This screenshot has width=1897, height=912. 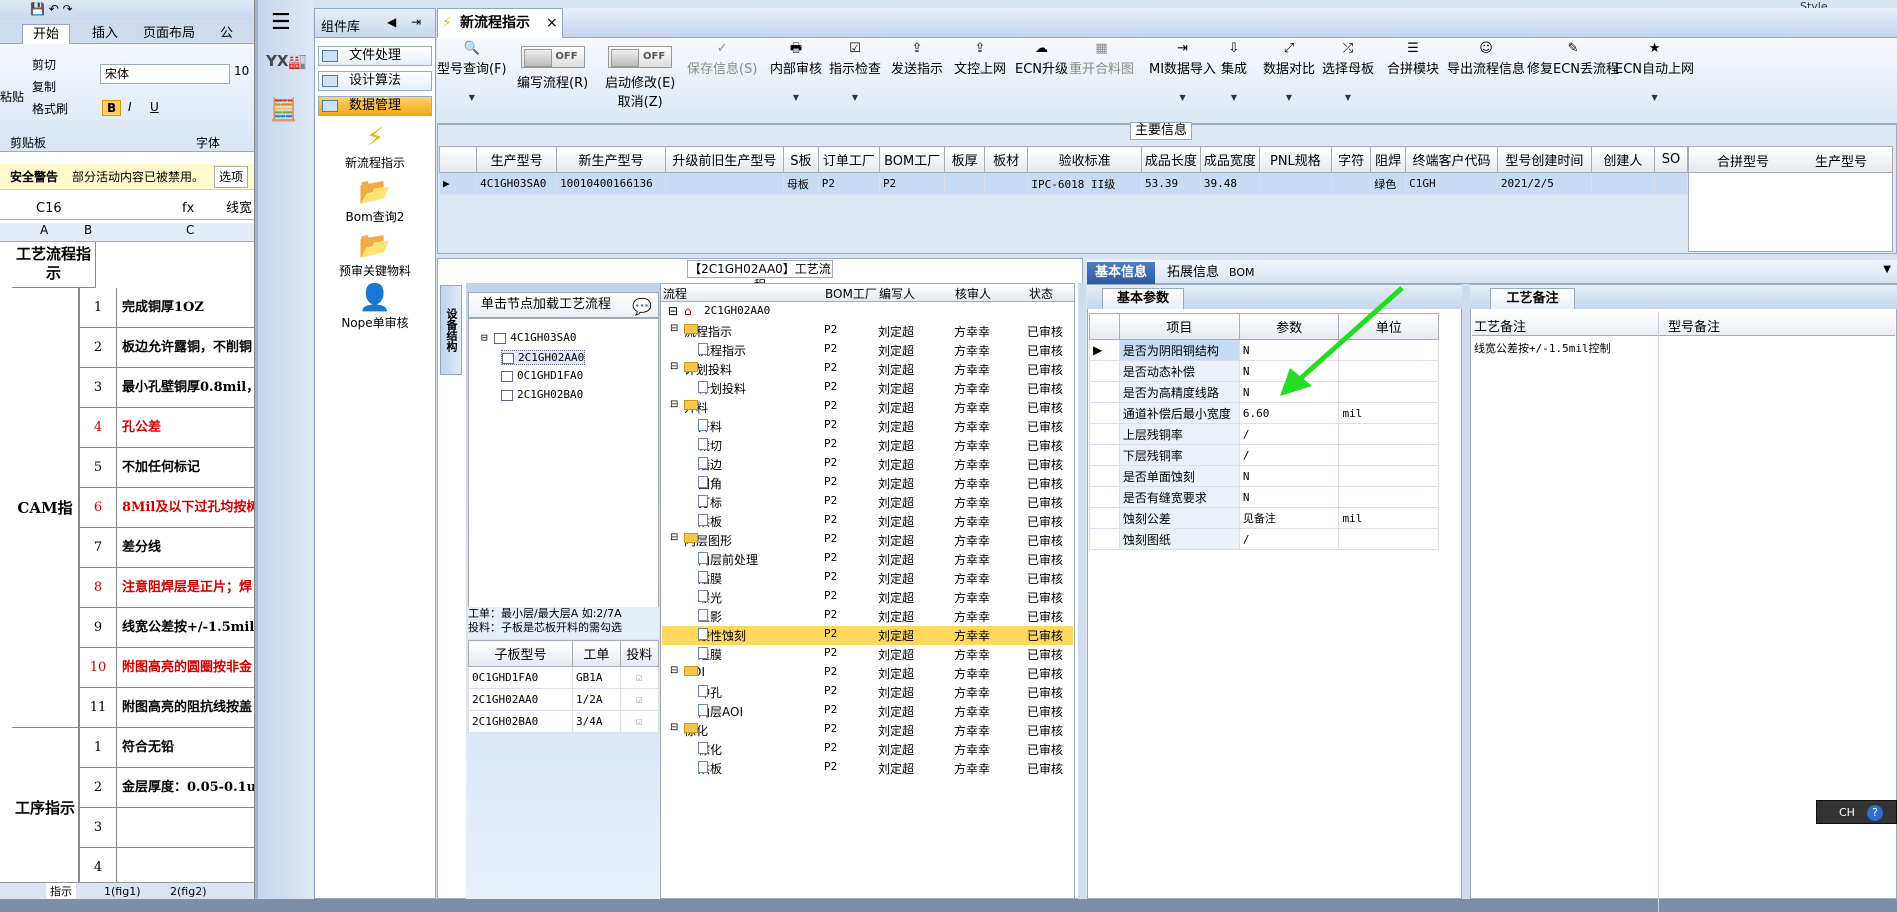 What do you see at coordinates (1121, 273) in the screenshot?
I see `tab-basic-info: 基本信息` at bounding box center [1121, 273].